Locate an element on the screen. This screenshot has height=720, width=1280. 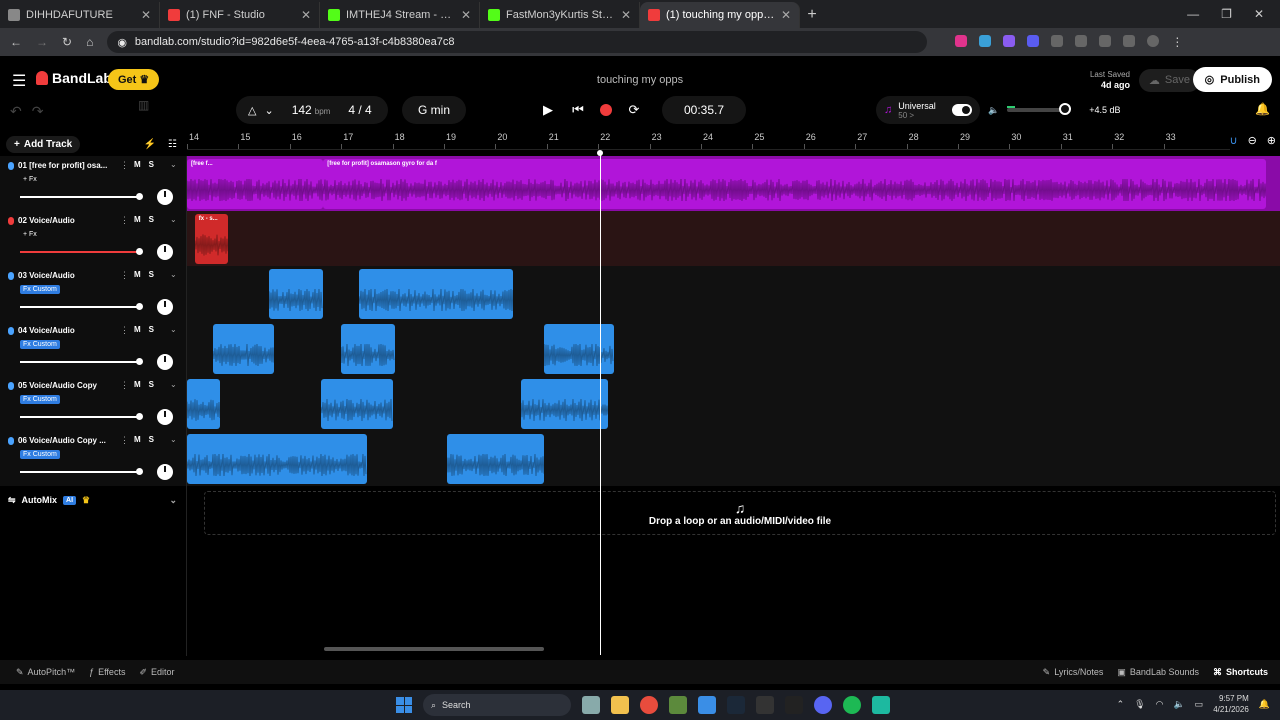
menu-dots-icon: ⋮ is located at coordinates (1177, 42).